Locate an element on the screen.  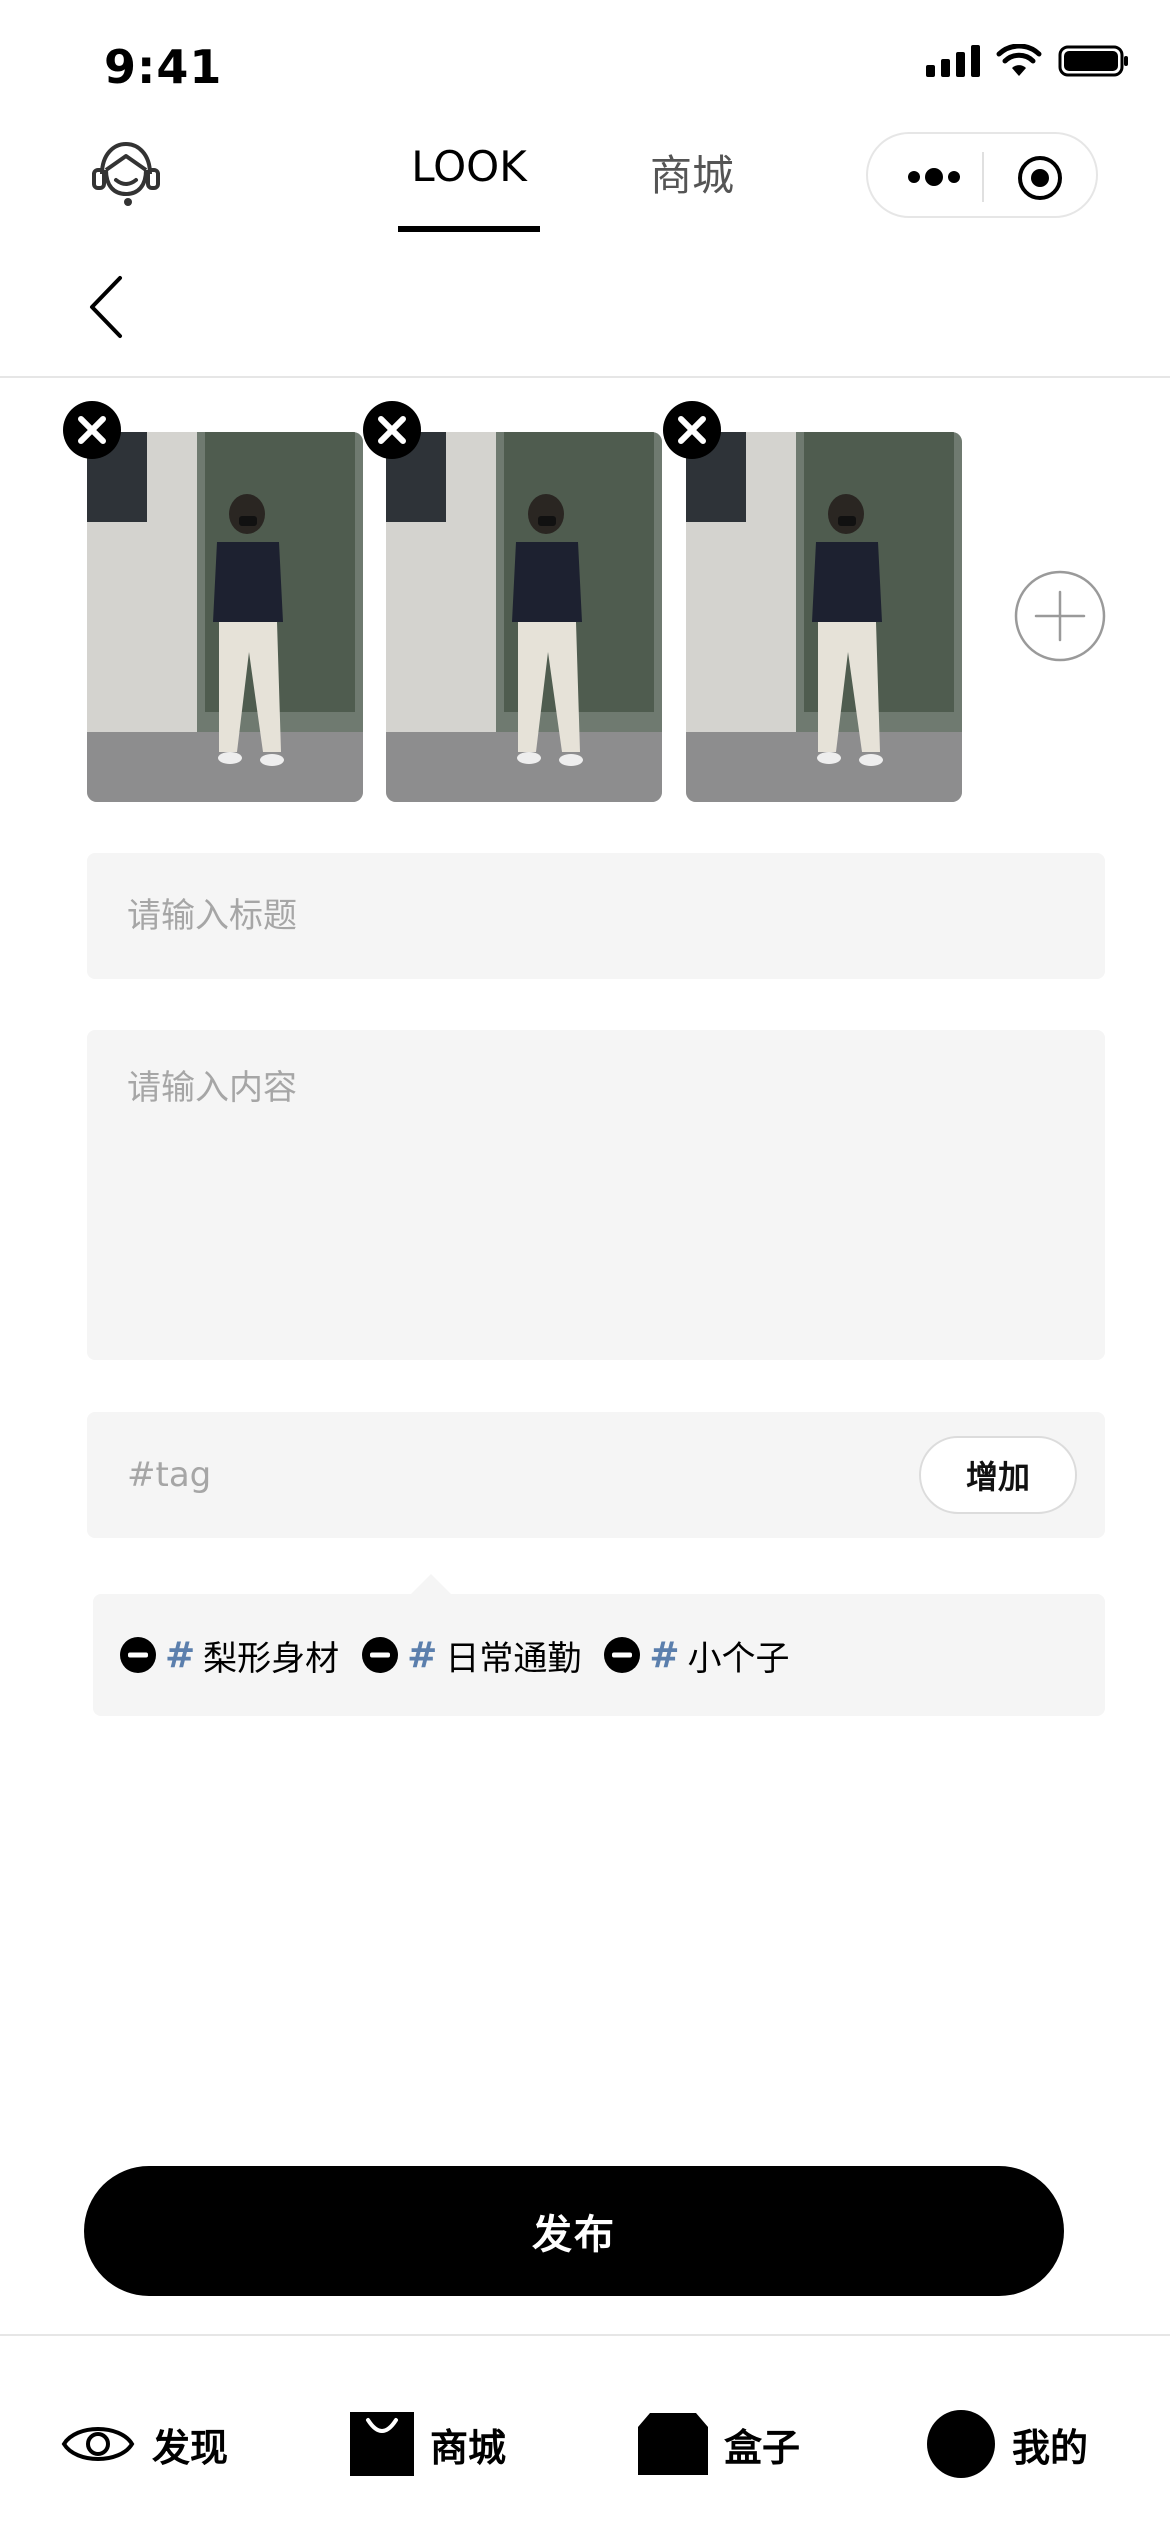
active-tab-indicator is located at coordinates (469, 229).